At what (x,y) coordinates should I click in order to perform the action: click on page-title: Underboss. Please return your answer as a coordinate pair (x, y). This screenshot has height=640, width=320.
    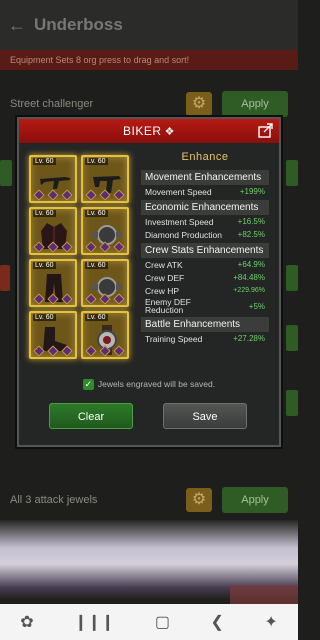
    Looking at the image, I should click on (78, 24).